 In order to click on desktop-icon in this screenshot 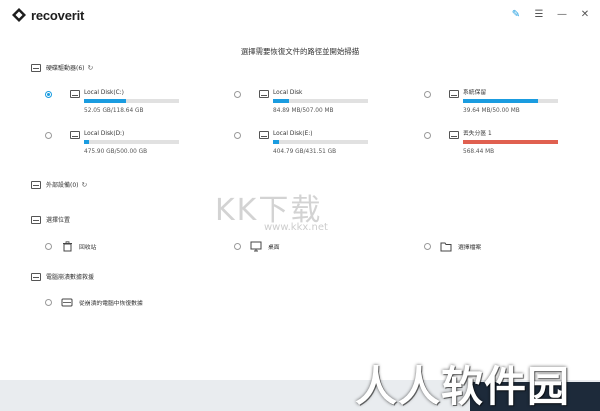, I will do `click(256, 246)`.